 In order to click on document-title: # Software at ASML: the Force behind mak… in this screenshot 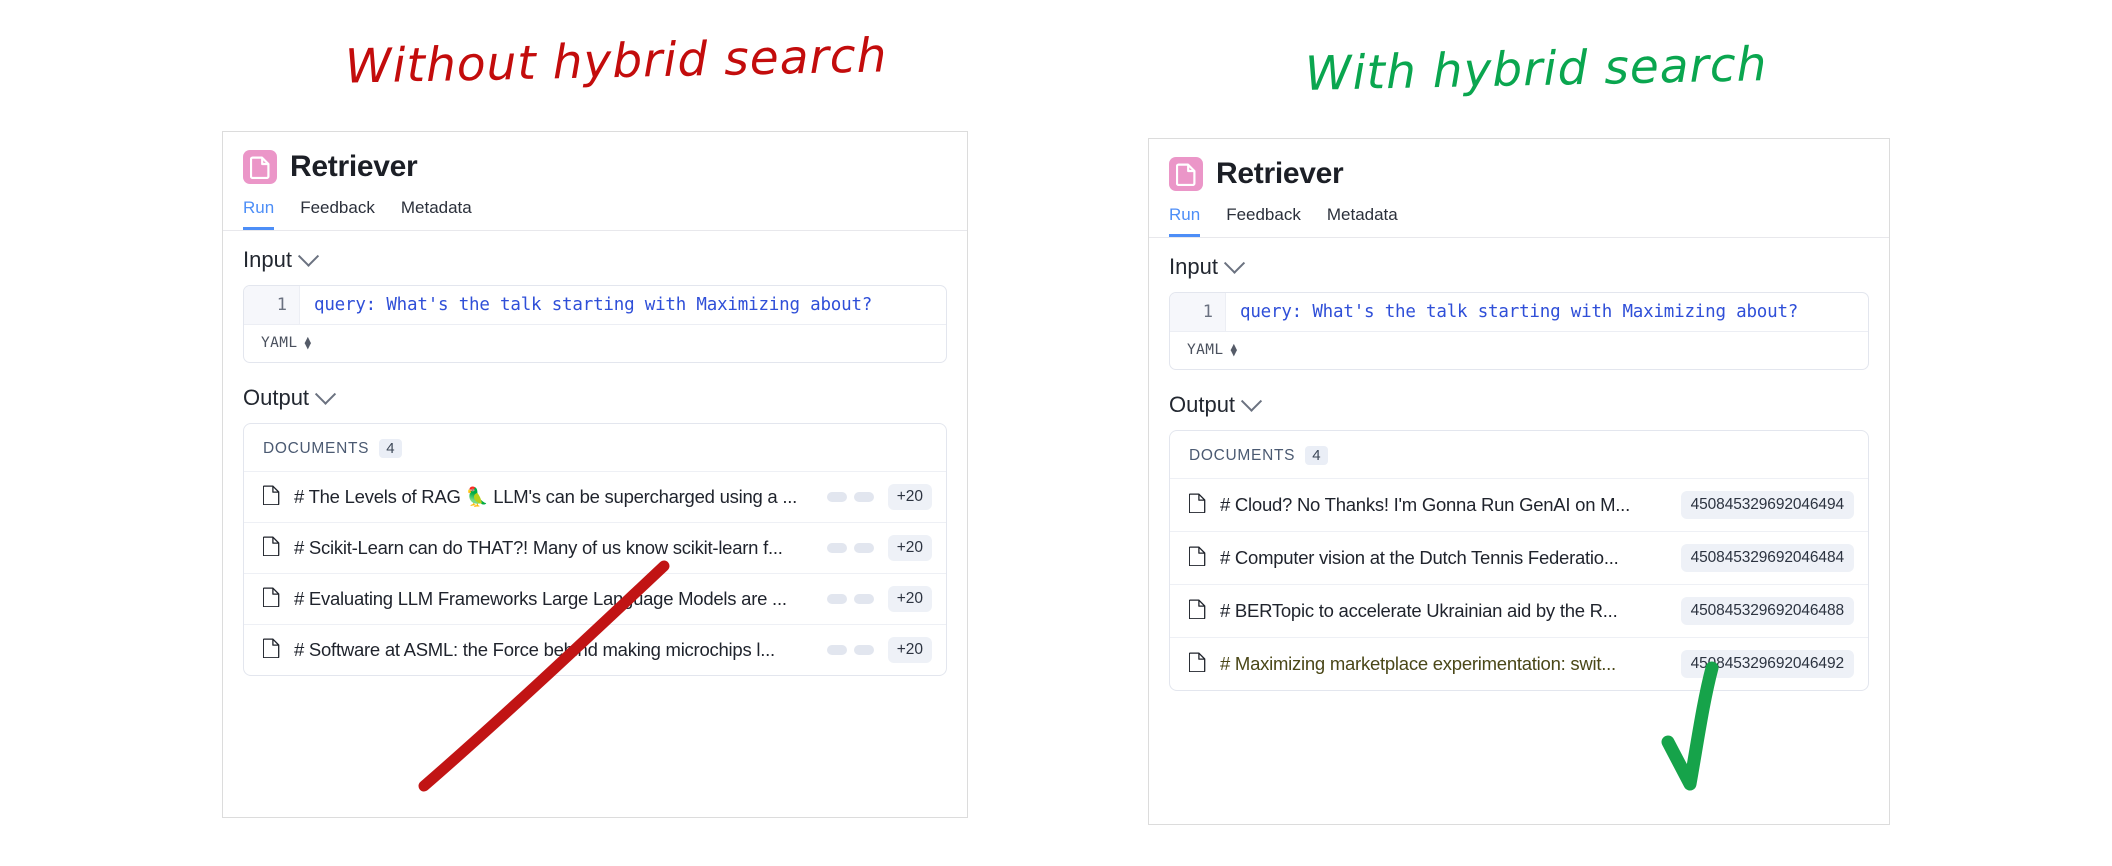, I will do `click(534, 649)`.